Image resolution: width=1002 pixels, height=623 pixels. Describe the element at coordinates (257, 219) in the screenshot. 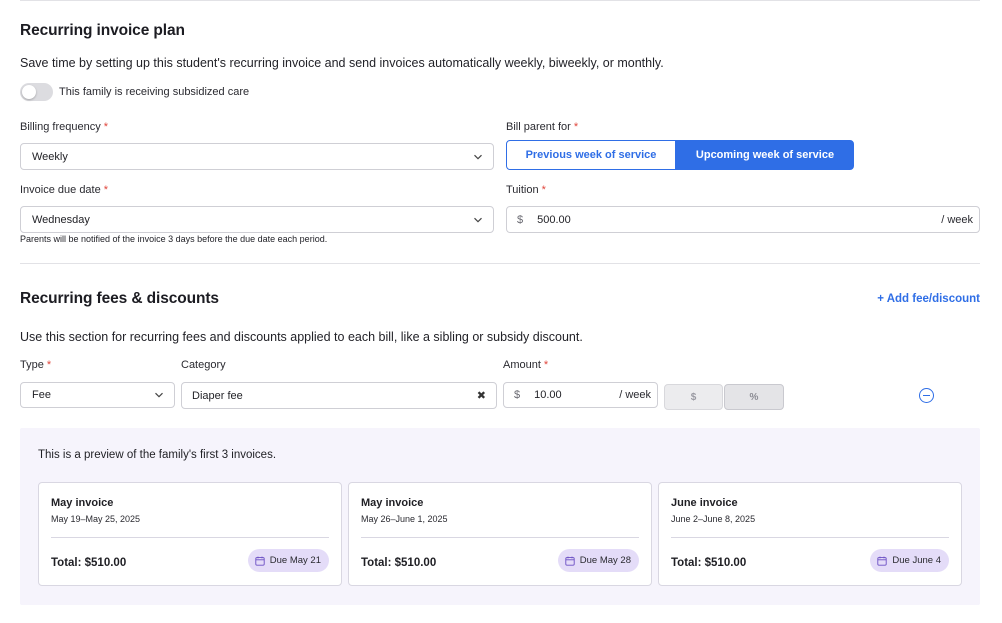

I see `invoice-due-date-select: Wednesday` at that location.